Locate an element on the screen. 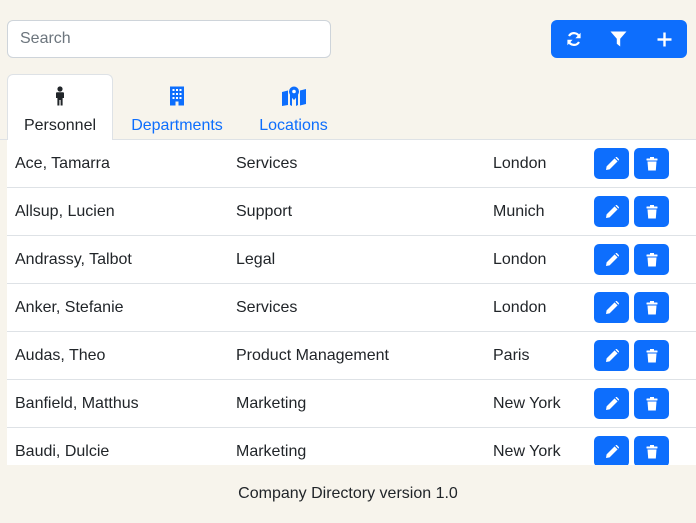 Image resolution: width=696 pixels, height=523 pixels. person-name: Allsup, Lucien is located at coordinates (65, 211).